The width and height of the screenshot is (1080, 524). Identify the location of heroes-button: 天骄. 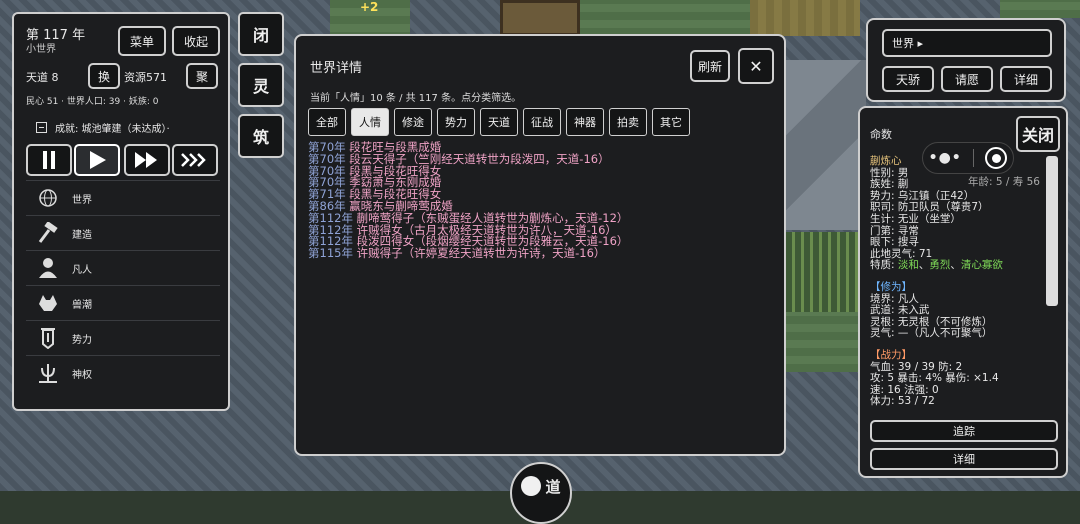
(908, 79).